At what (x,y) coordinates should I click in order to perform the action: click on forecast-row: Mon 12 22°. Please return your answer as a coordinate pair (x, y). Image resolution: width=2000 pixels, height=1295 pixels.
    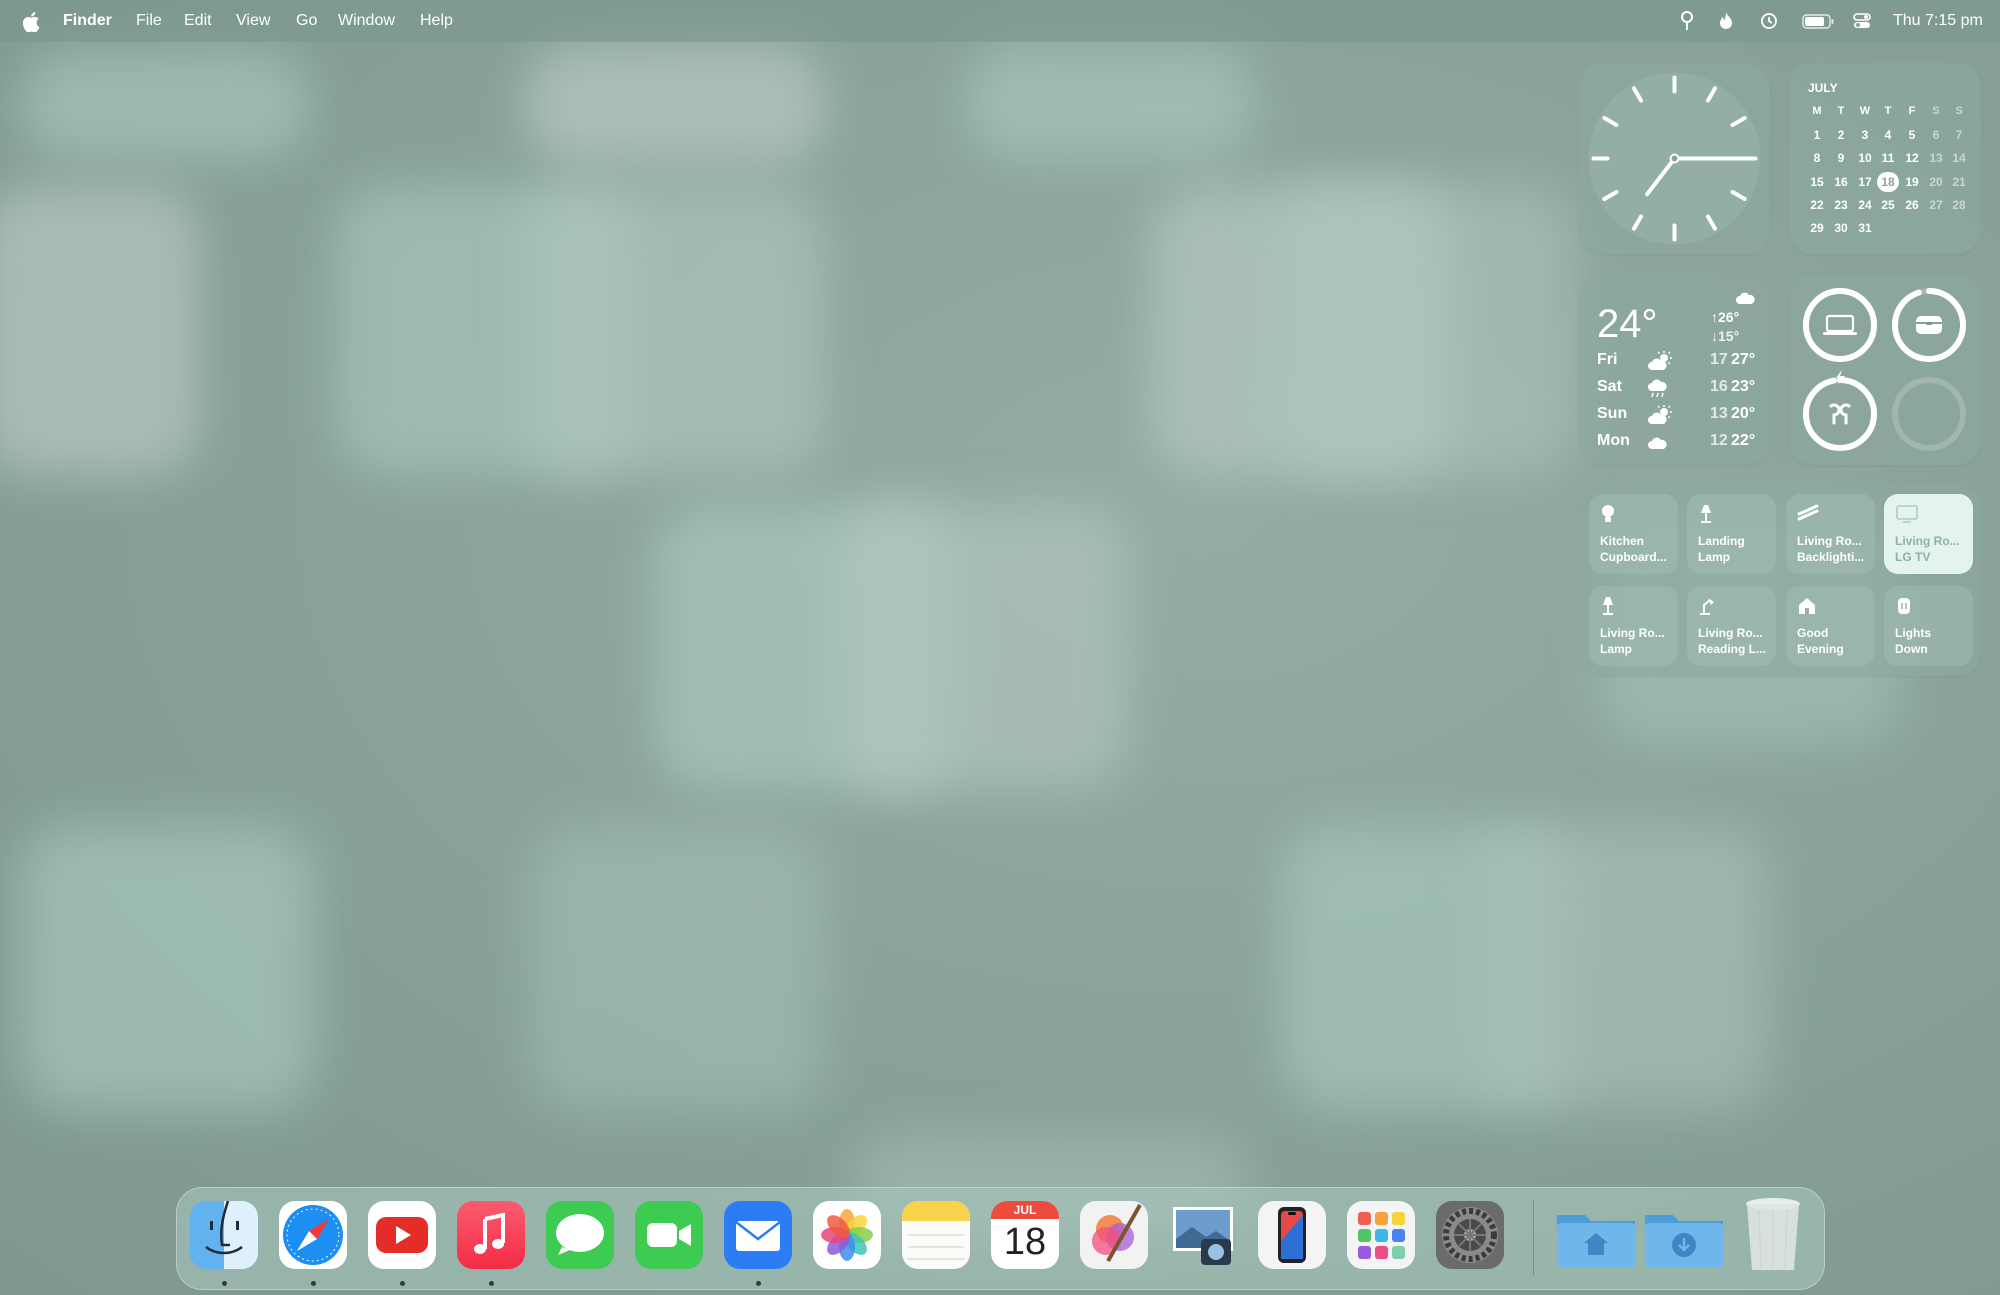
    Looking at the image, I should click on (1676, 444).